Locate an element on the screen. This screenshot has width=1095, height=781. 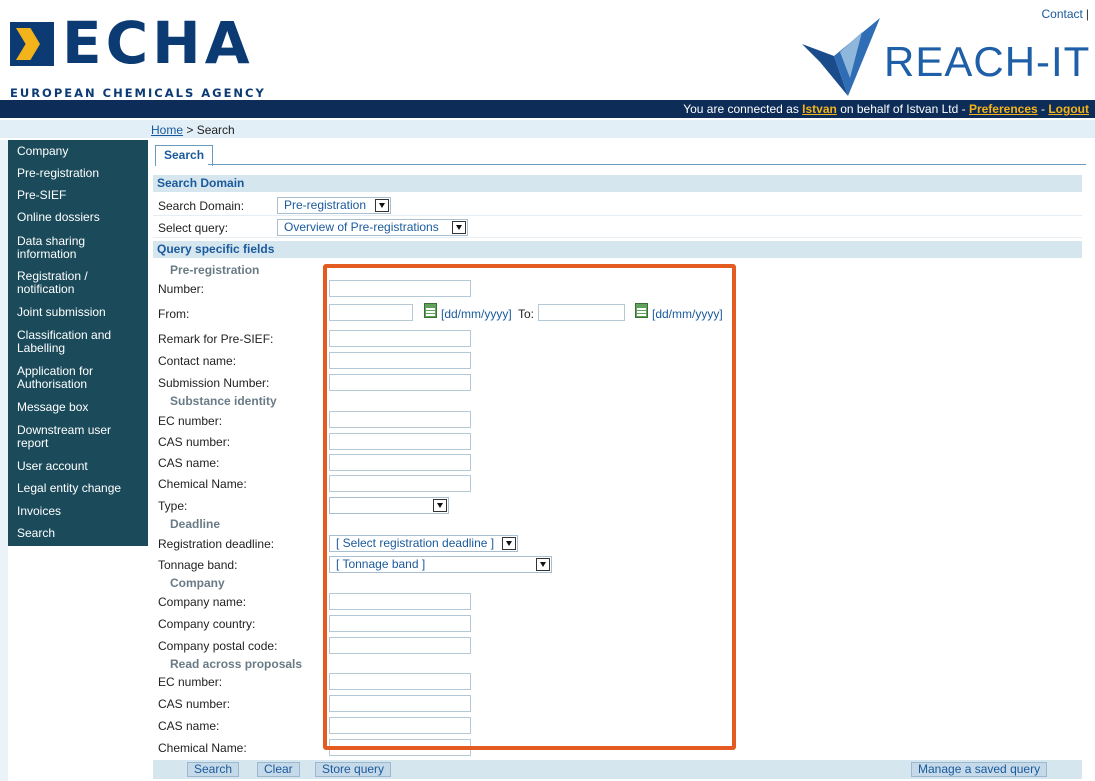
sidebar-item-classification: Classification and Labelling is located at coordinates (78, 342).